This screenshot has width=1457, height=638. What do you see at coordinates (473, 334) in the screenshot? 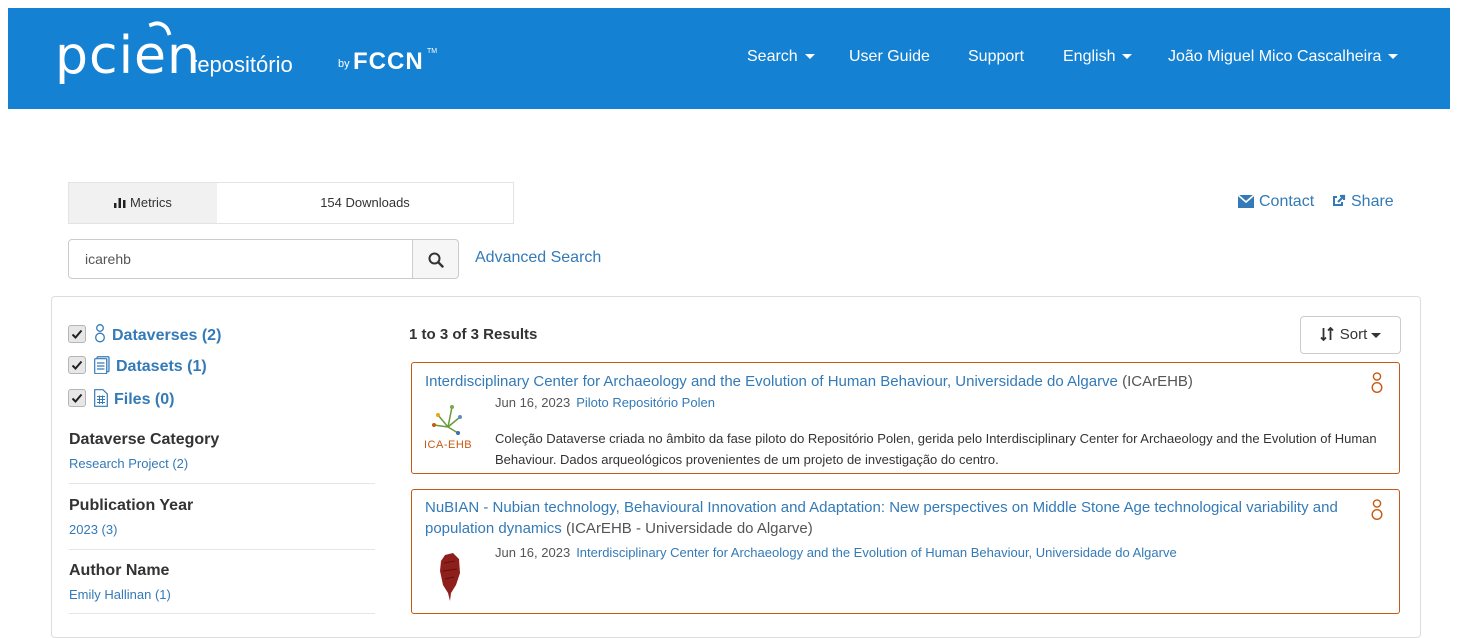
I see `results-count: 1 to 3 of 3 Results` at bounding box center [473, 334].